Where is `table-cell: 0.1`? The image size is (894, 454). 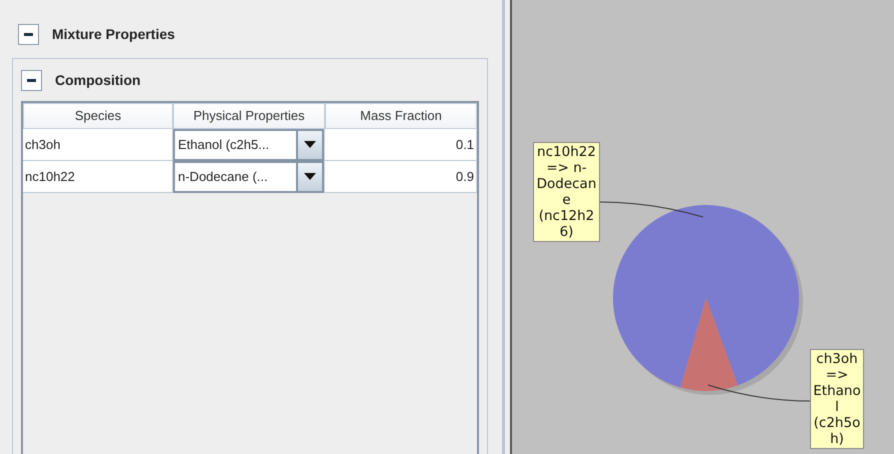 table-cell: 0.1 is located at coordinates (401, 145).